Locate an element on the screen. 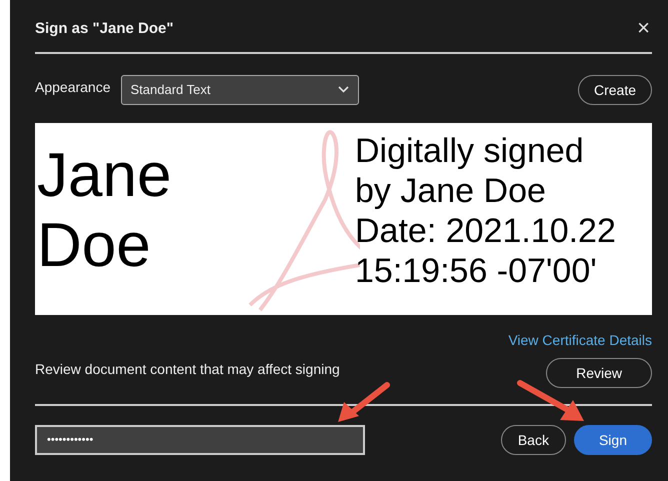  password-field: •••••••••••• is located at coordinates (200, 440).